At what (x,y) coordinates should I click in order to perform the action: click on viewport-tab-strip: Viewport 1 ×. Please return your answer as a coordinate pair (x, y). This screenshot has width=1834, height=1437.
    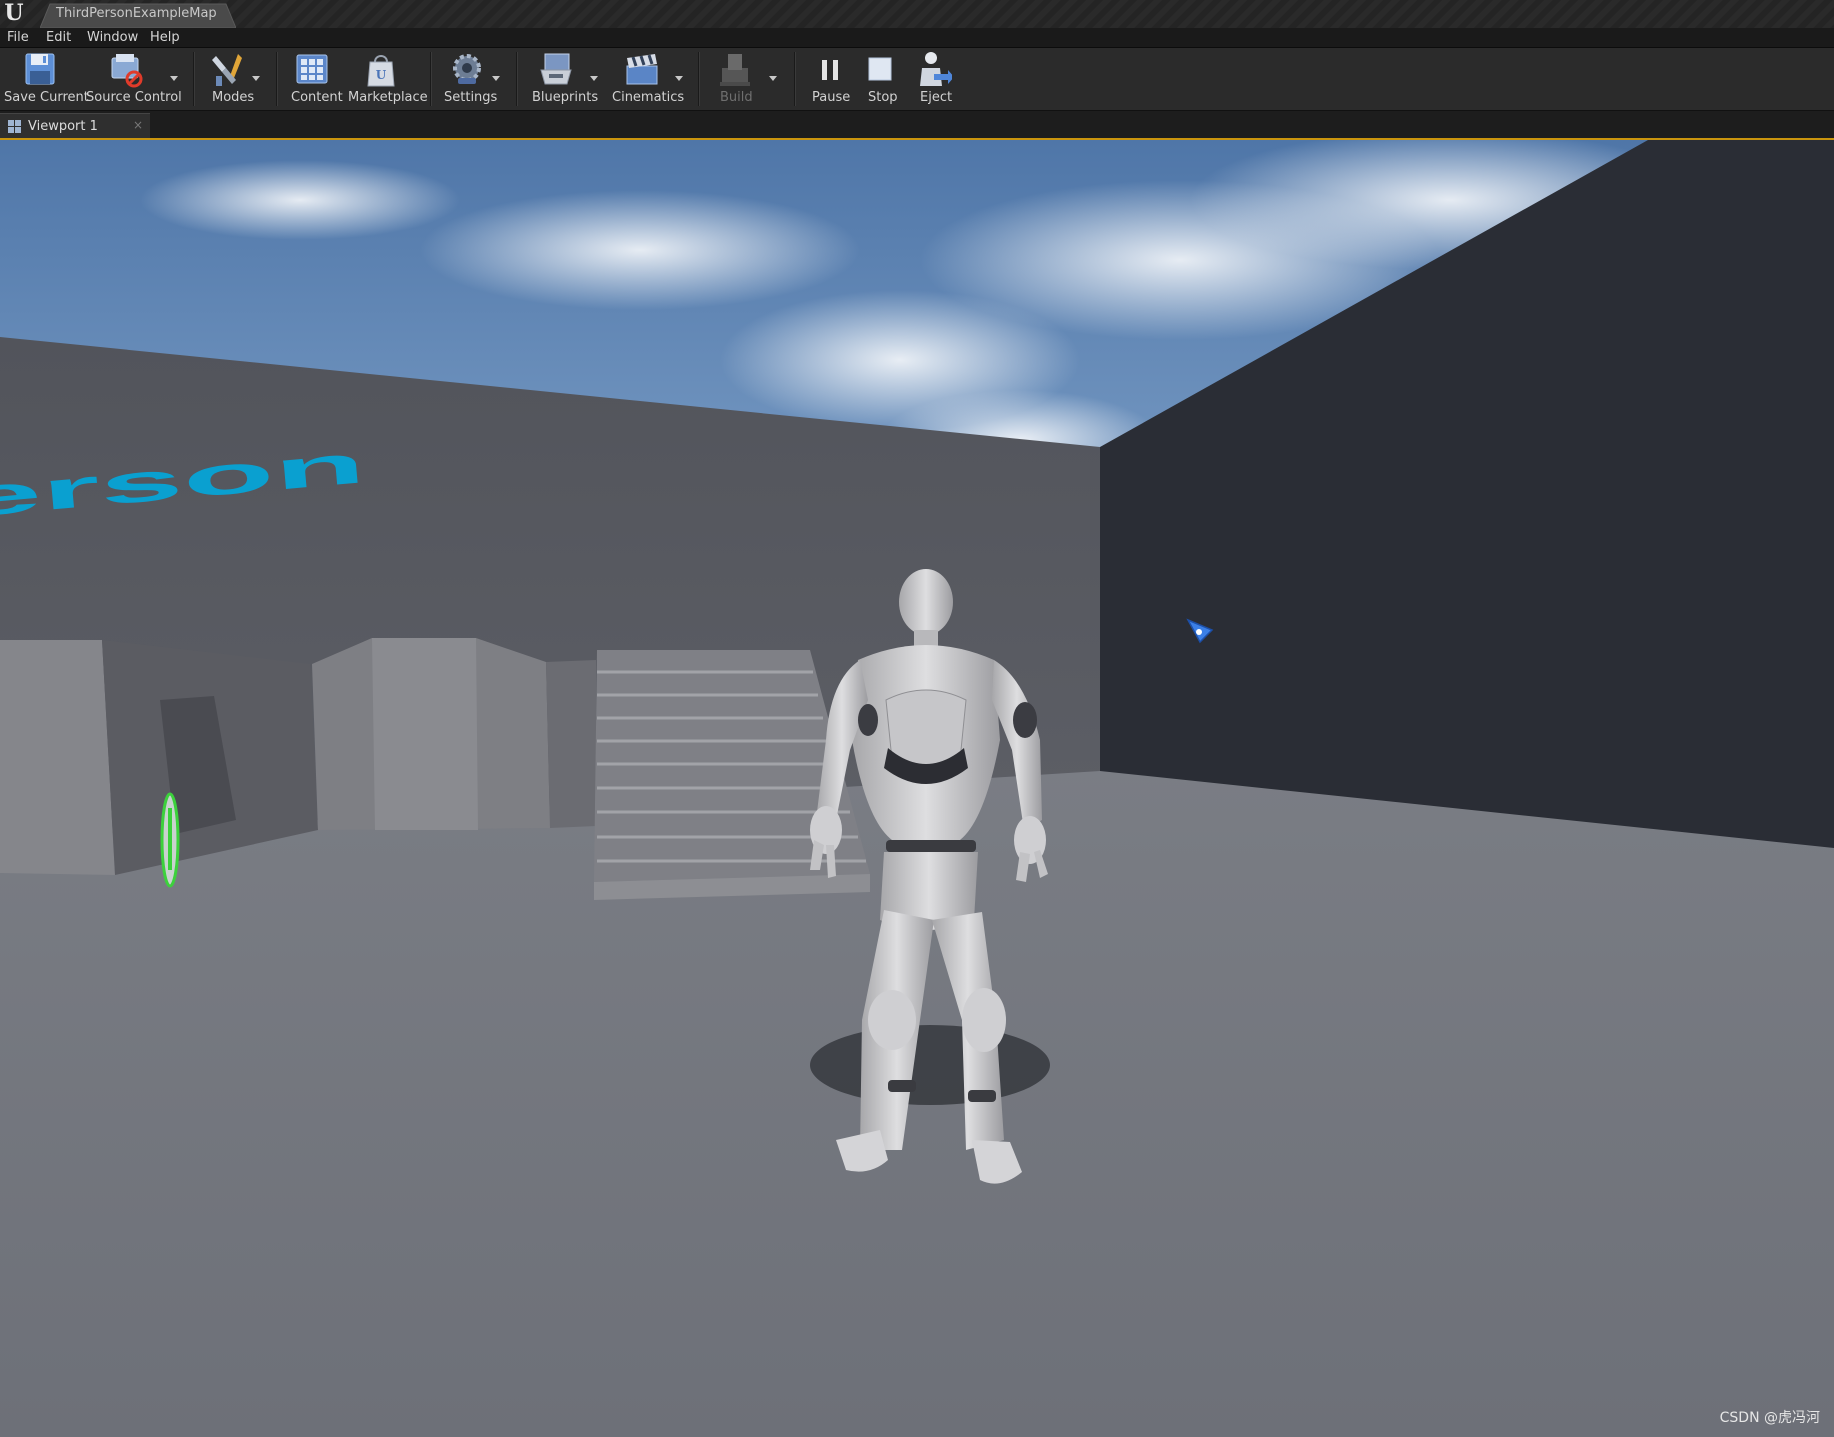
    Looking at the image, I should click on (917, 125).